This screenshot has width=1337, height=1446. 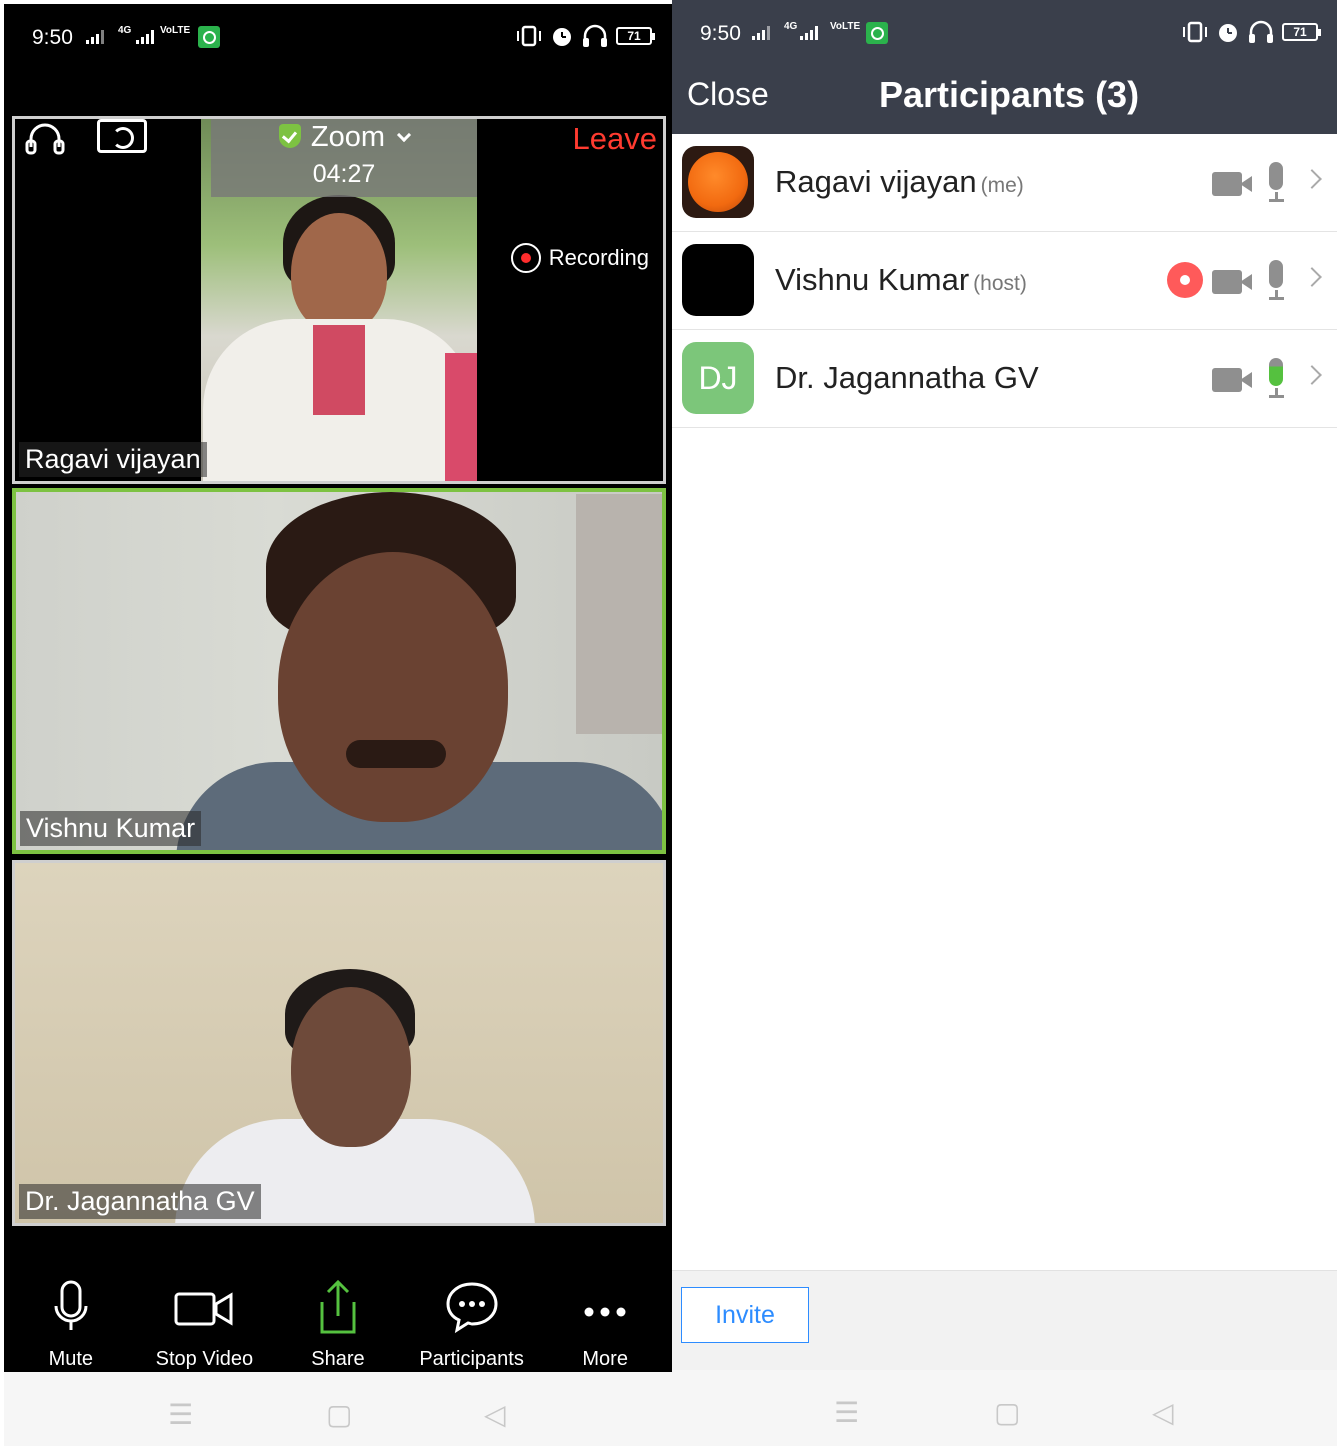 What do you see at coordinates (339, 671) in the screenshot?
I see `video-tile-active-speaker: Vishnu Kumar` at bounding box center [339, 671].